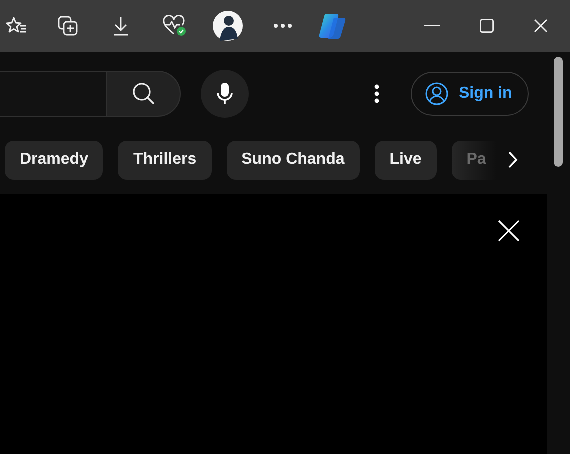 The width and height of the screenshot is (570, 454). What do you see at coordinates (405, 160) in the screenshot?
I see `category-chip: Live` at bounding box center [405, 160].